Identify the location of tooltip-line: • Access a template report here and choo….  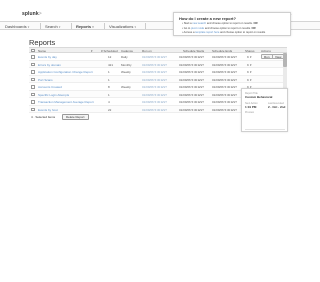
(224, 32).